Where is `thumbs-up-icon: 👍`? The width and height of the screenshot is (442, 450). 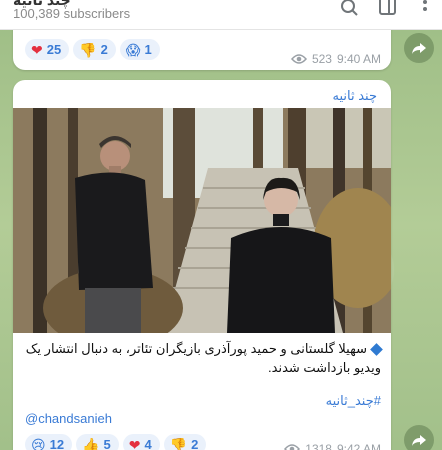 thumbs-up-icon: 👍 is located at coordinates (91, 443).